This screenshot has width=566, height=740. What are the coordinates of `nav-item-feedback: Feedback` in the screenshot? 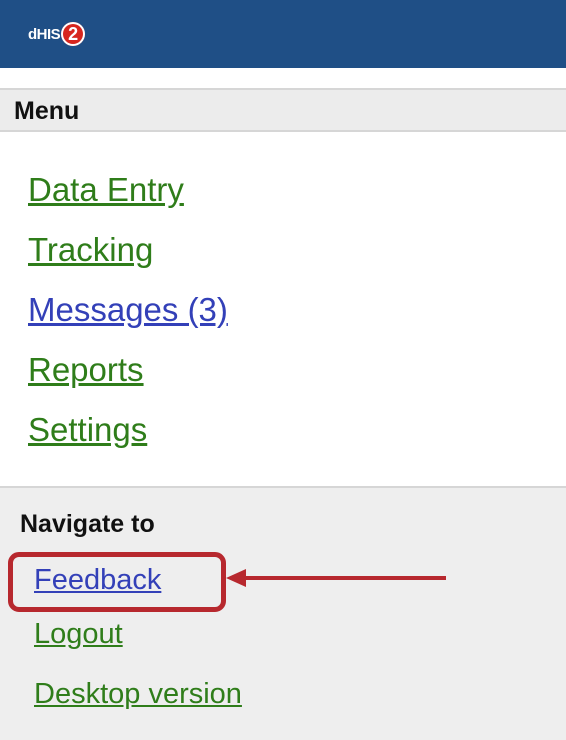 It's located at (97, 580).